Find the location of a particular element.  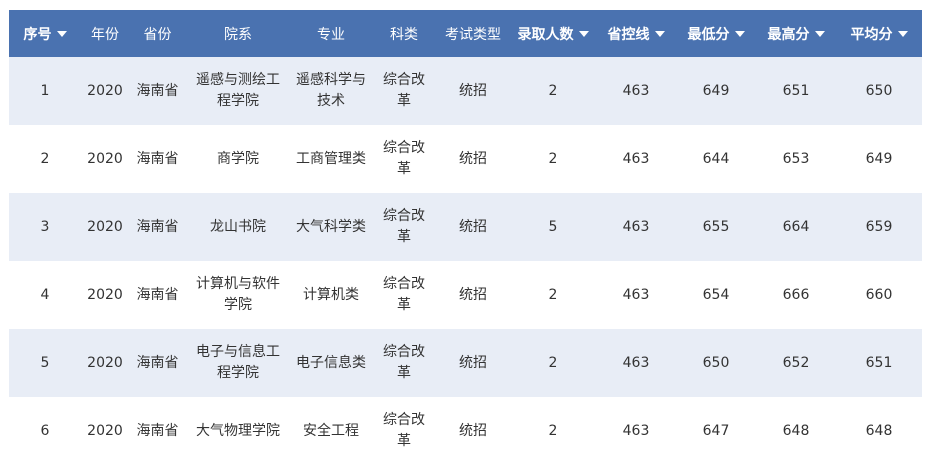

header-min-score: 最低分 is located at coordinates (716, 33).